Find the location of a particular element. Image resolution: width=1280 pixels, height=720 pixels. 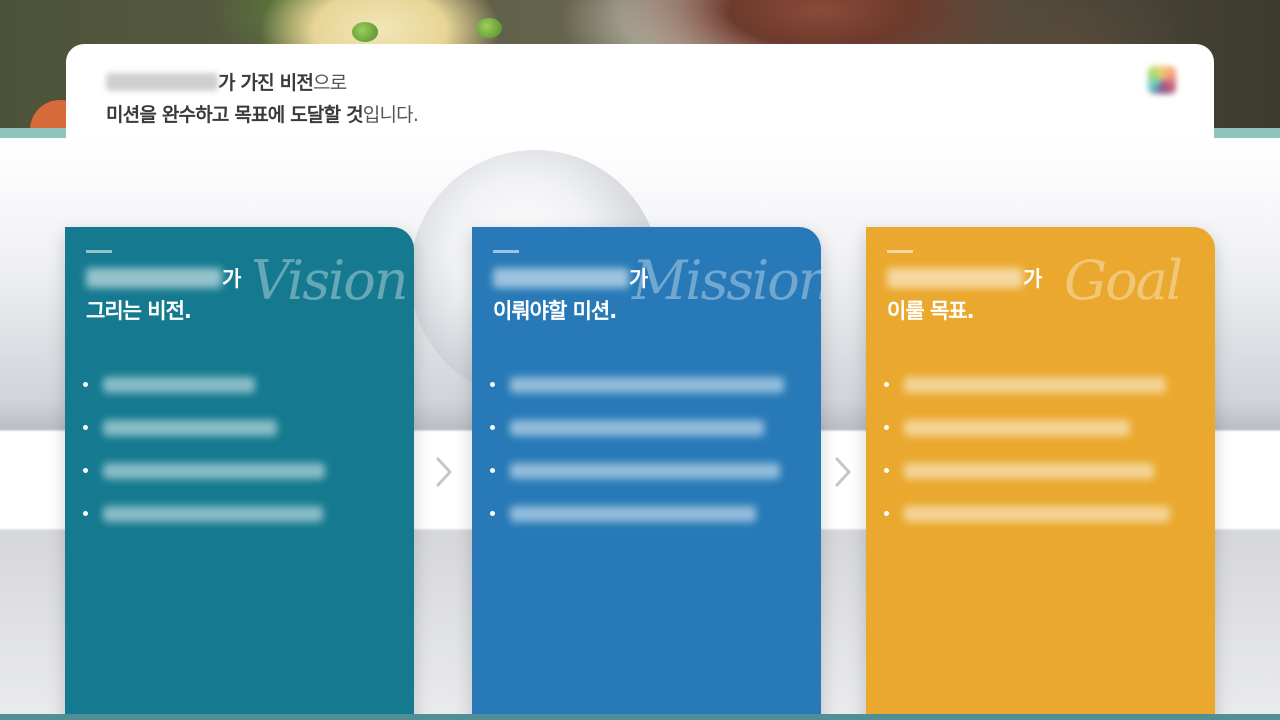

goal-title-line-2: 이룰 목표. is located at coordinates (931, 311).